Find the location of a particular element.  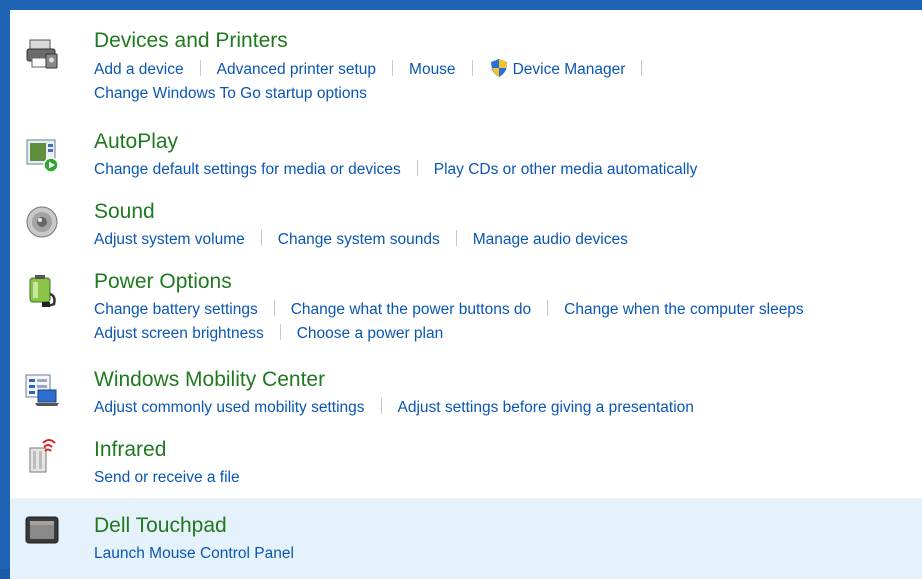

autoplay-icon is located at coordinates (42, 155).